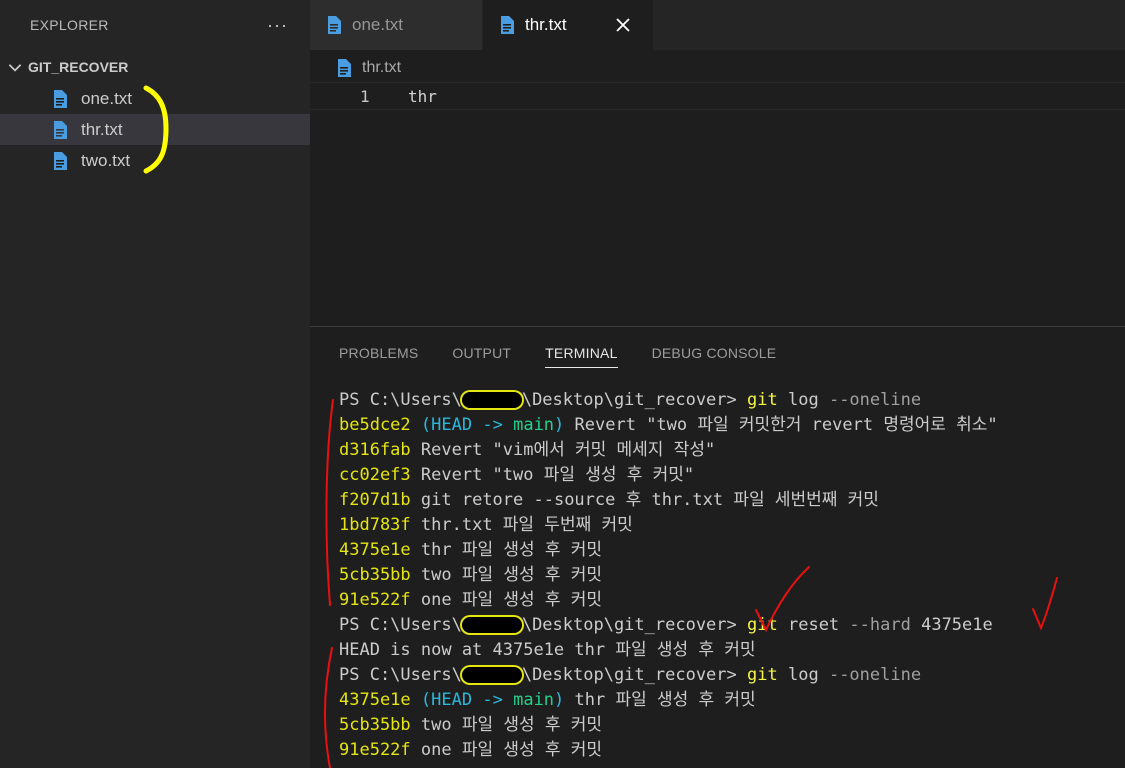 The height and width of the screenshot is (768, 1125). Describe the element at coordinates (717, 25) in the screenshot. I see `editor-tabs: one.txt thr.txt` at that location.